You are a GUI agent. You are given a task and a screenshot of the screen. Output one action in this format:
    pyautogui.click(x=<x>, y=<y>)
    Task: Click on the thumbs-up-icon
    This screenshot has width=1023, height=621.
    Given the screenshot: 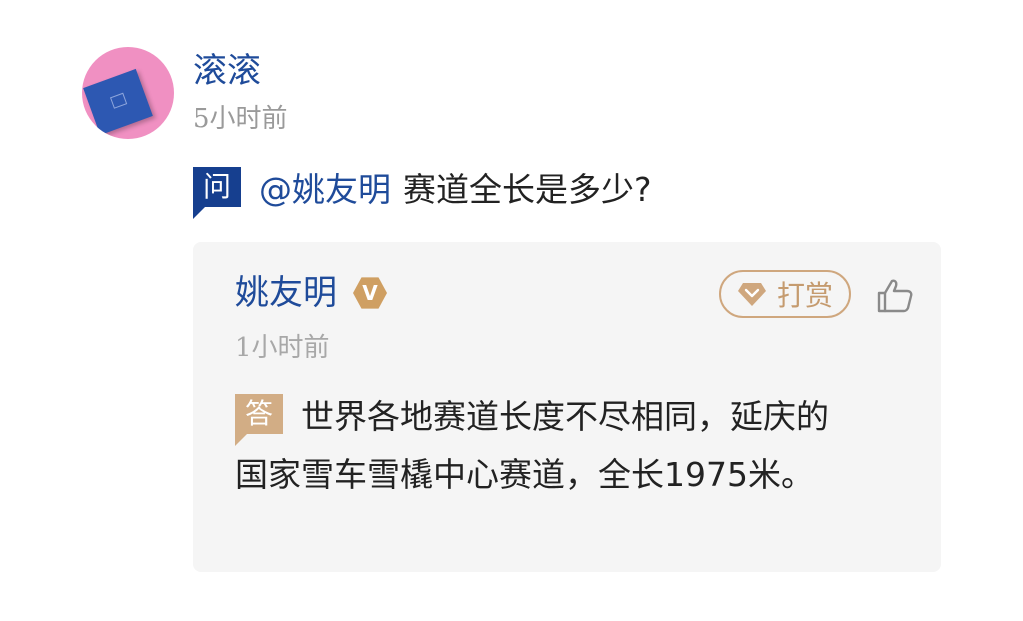 What is the action you would take?
    pyautogui.click(x=895, y=296)
    